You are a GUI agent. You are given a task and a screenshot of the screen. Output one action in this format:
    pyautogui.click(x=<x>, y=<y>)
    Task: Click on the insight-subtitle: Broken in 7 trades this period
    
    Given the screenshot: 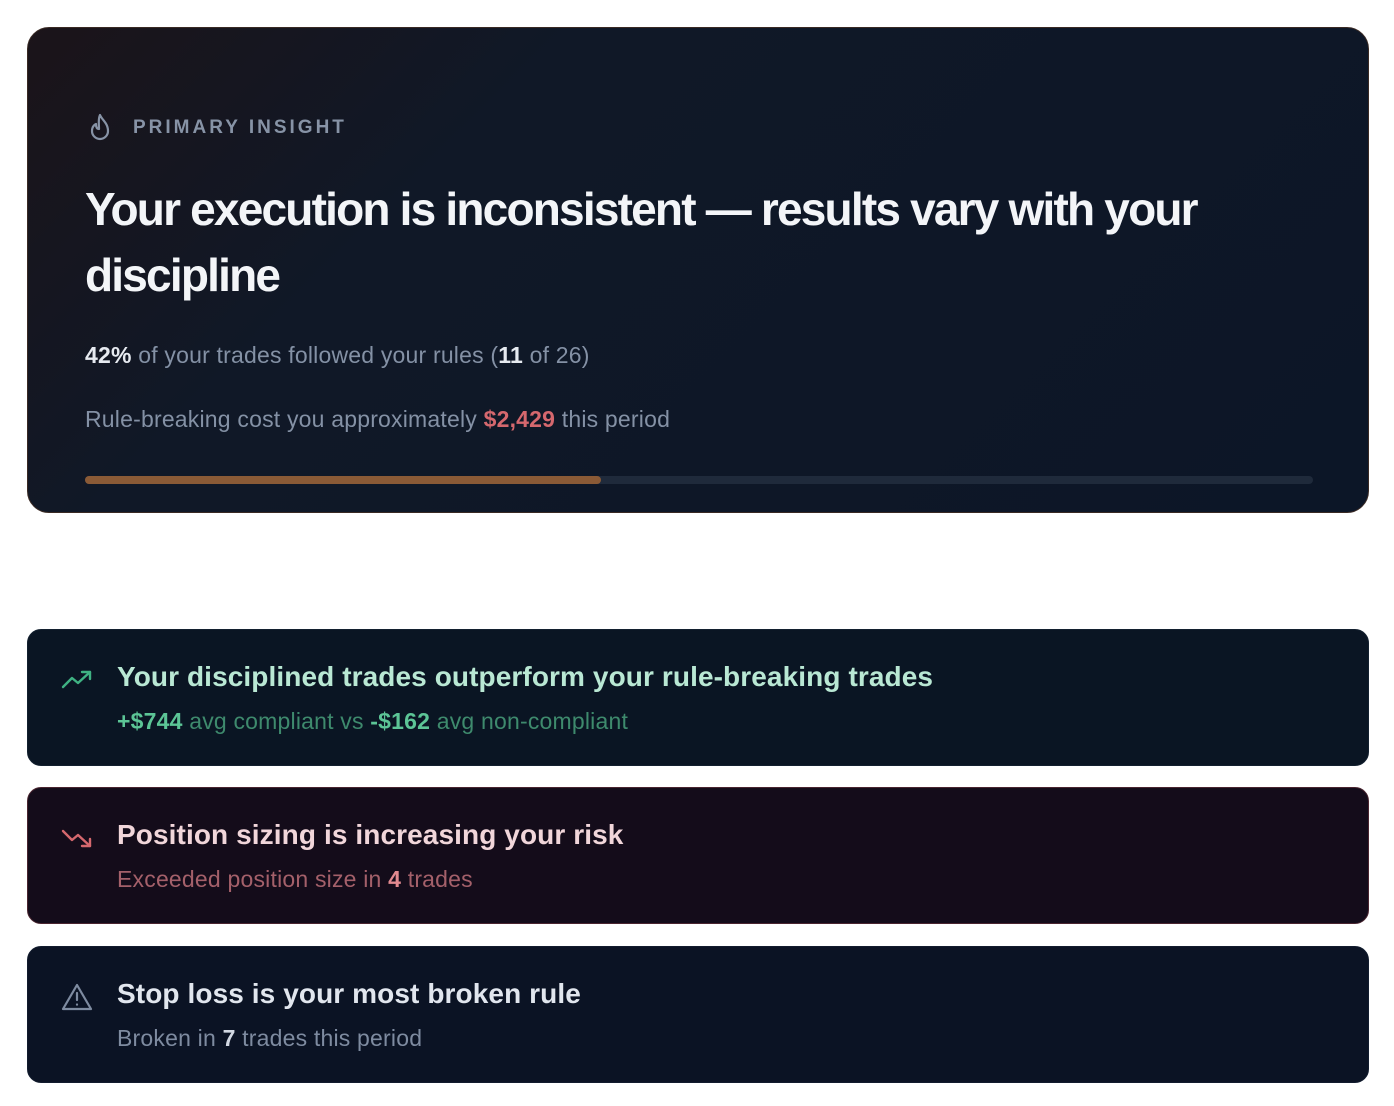 What is the action you would take?
    pyautogui.click(x=269, y=1038)
    